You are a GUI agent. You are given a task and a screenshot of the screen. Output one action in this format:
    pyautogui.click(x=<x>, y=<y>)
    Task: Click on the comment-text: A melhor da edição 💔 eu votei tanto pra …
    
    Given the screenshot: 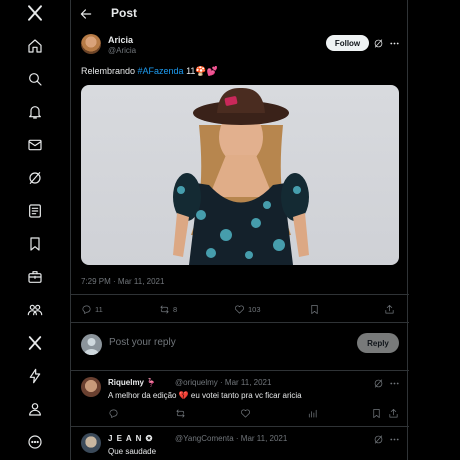 What is the action you would take?
    pyautogui.click(x=205, y=395)
    